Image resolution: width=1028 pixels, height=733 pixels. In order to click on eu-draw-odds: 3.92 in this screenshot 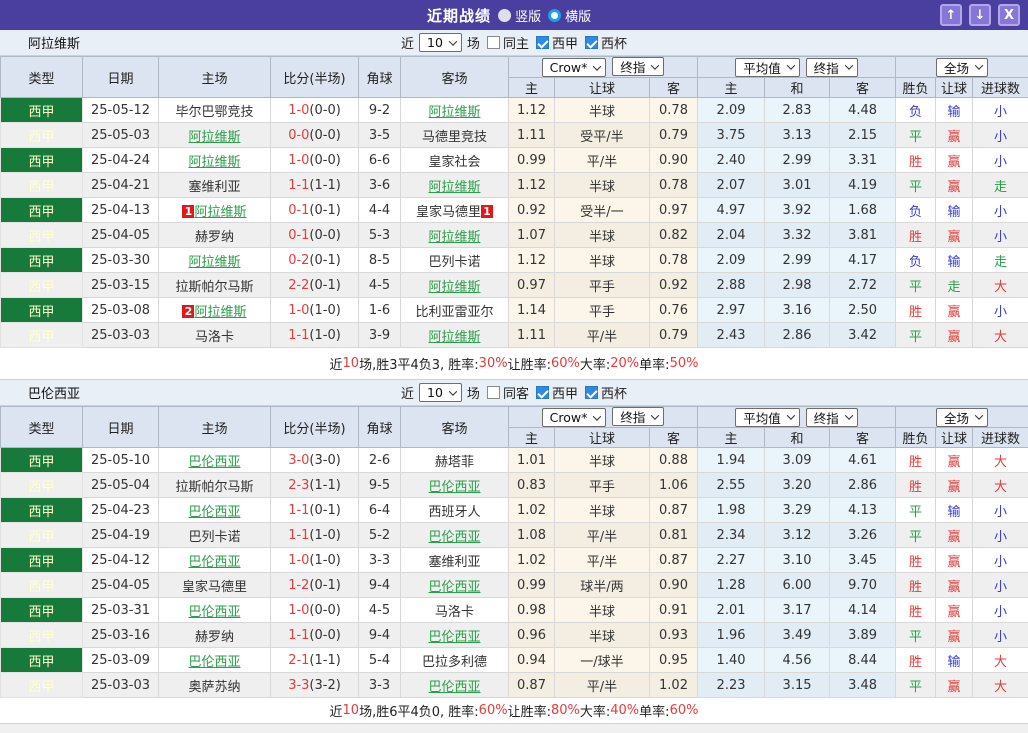, I will do `click(797, 210)`.